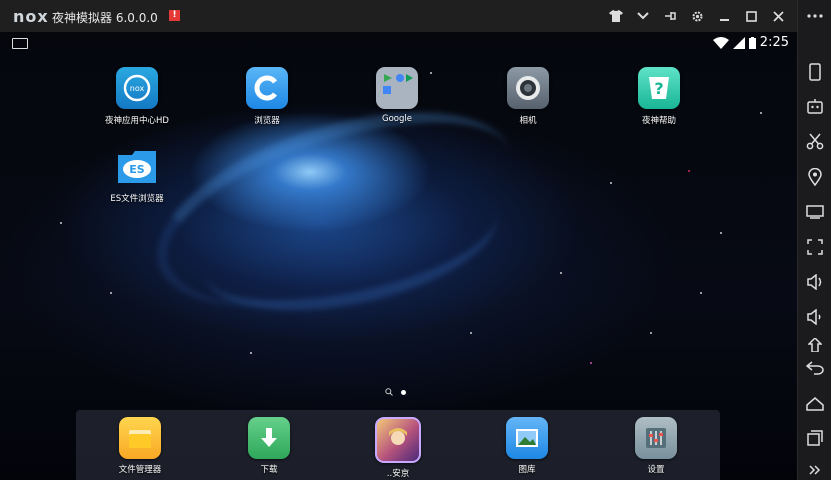 The height and width of the screenshot is (480, 831). Describe the element at coordinates (697, 16) in the screenshot. I see `gear-icon` at that location.